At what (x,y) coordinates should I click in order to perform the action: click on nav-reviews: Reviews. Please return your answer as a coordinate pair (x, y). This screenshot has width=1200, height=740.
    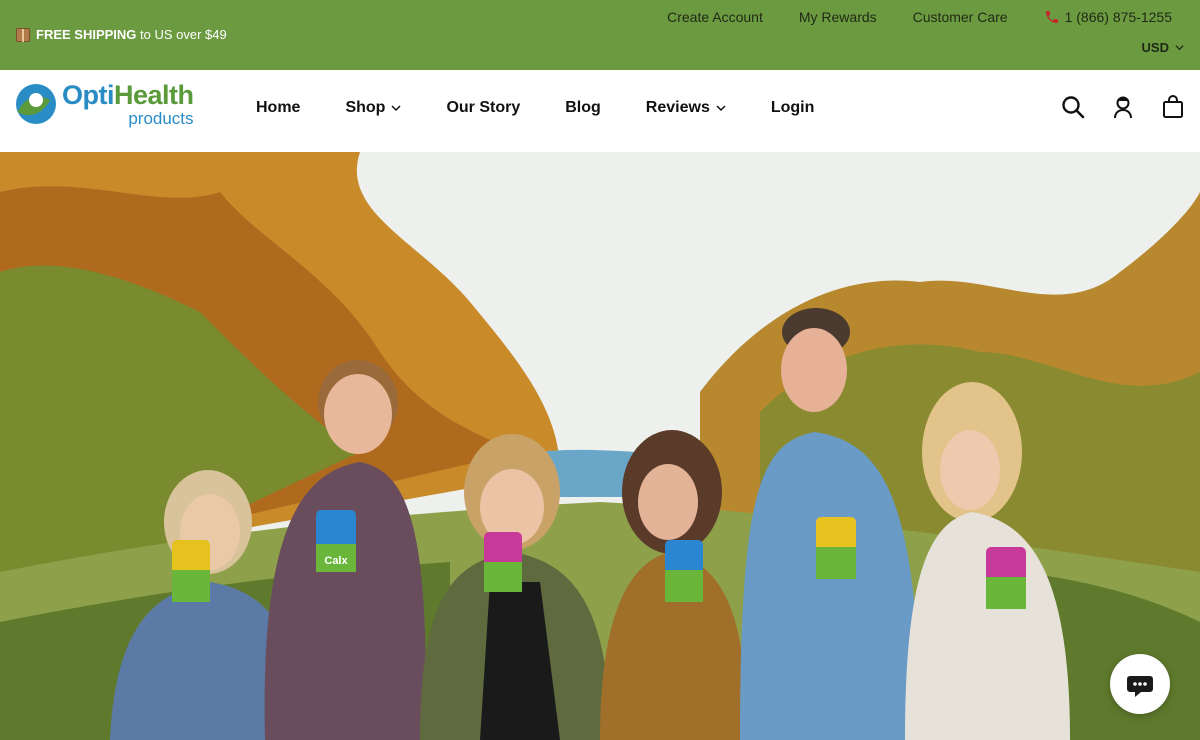
    Looking at the image, I should click on (686, 108).